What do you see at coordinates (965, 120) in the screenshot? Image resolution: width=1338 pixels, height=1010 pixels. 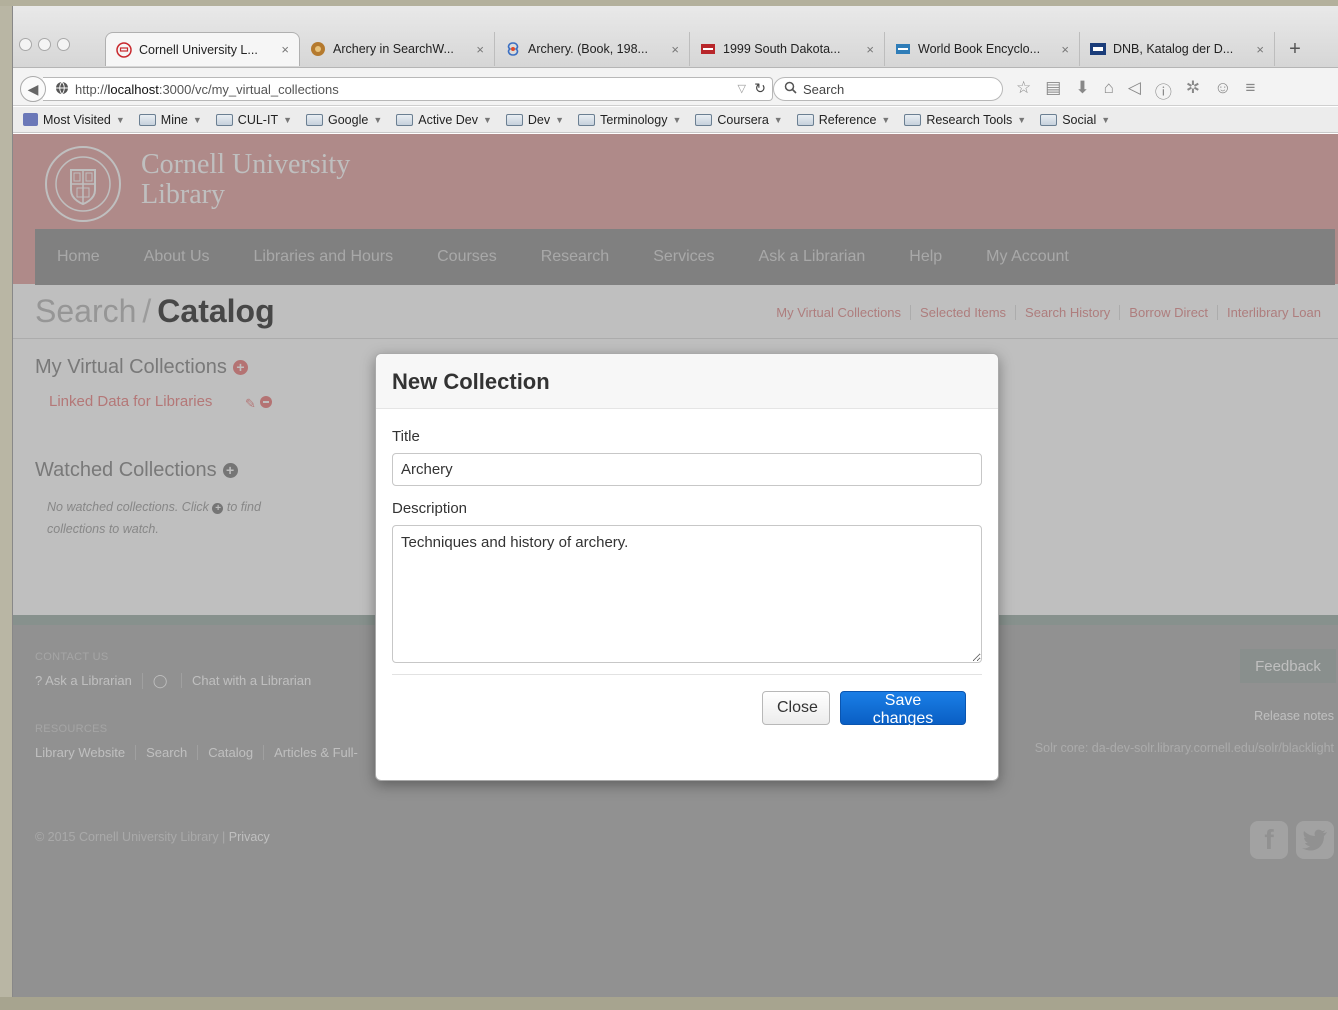 I see `bookmark-folder-research-tools: Research Tools ▼` at bounding box center [965, 120].